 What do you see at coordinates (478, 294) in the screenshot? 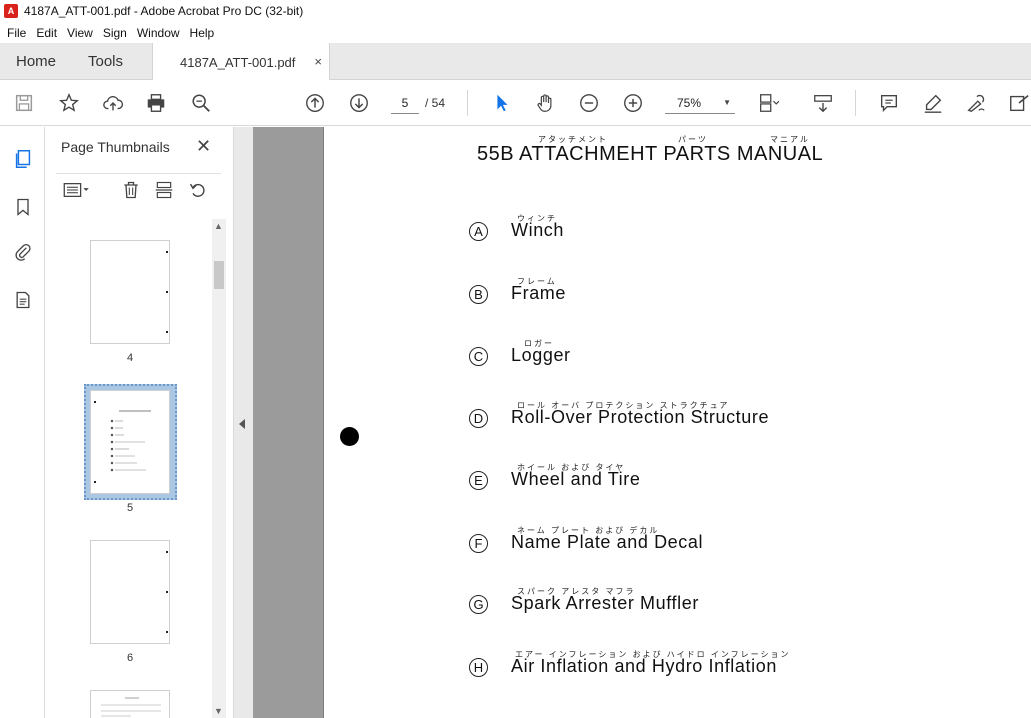
I see `entry-letter: B` at bounding box center [478, 294].